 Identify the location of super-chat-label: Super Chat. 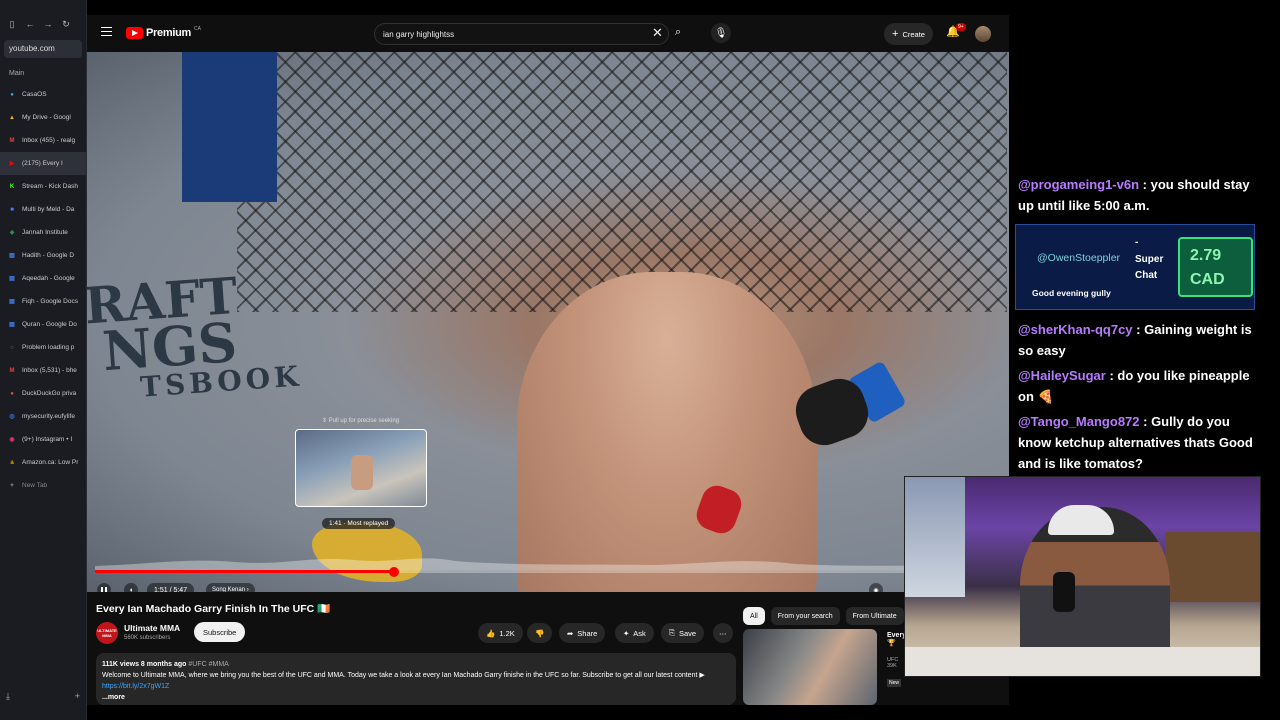
(1149, 268).